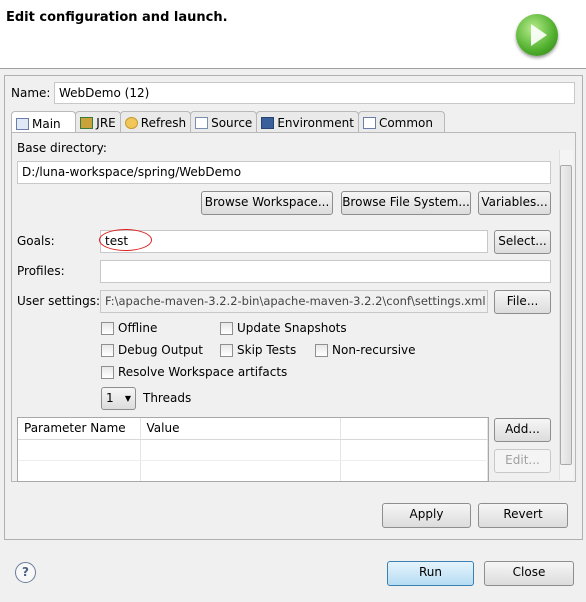 Image resolution: width=586 pixels, height=602 pixels. I want to click on resolve-workspace-checkbox: Resolve Workspace artifacts, so click(194, 372).